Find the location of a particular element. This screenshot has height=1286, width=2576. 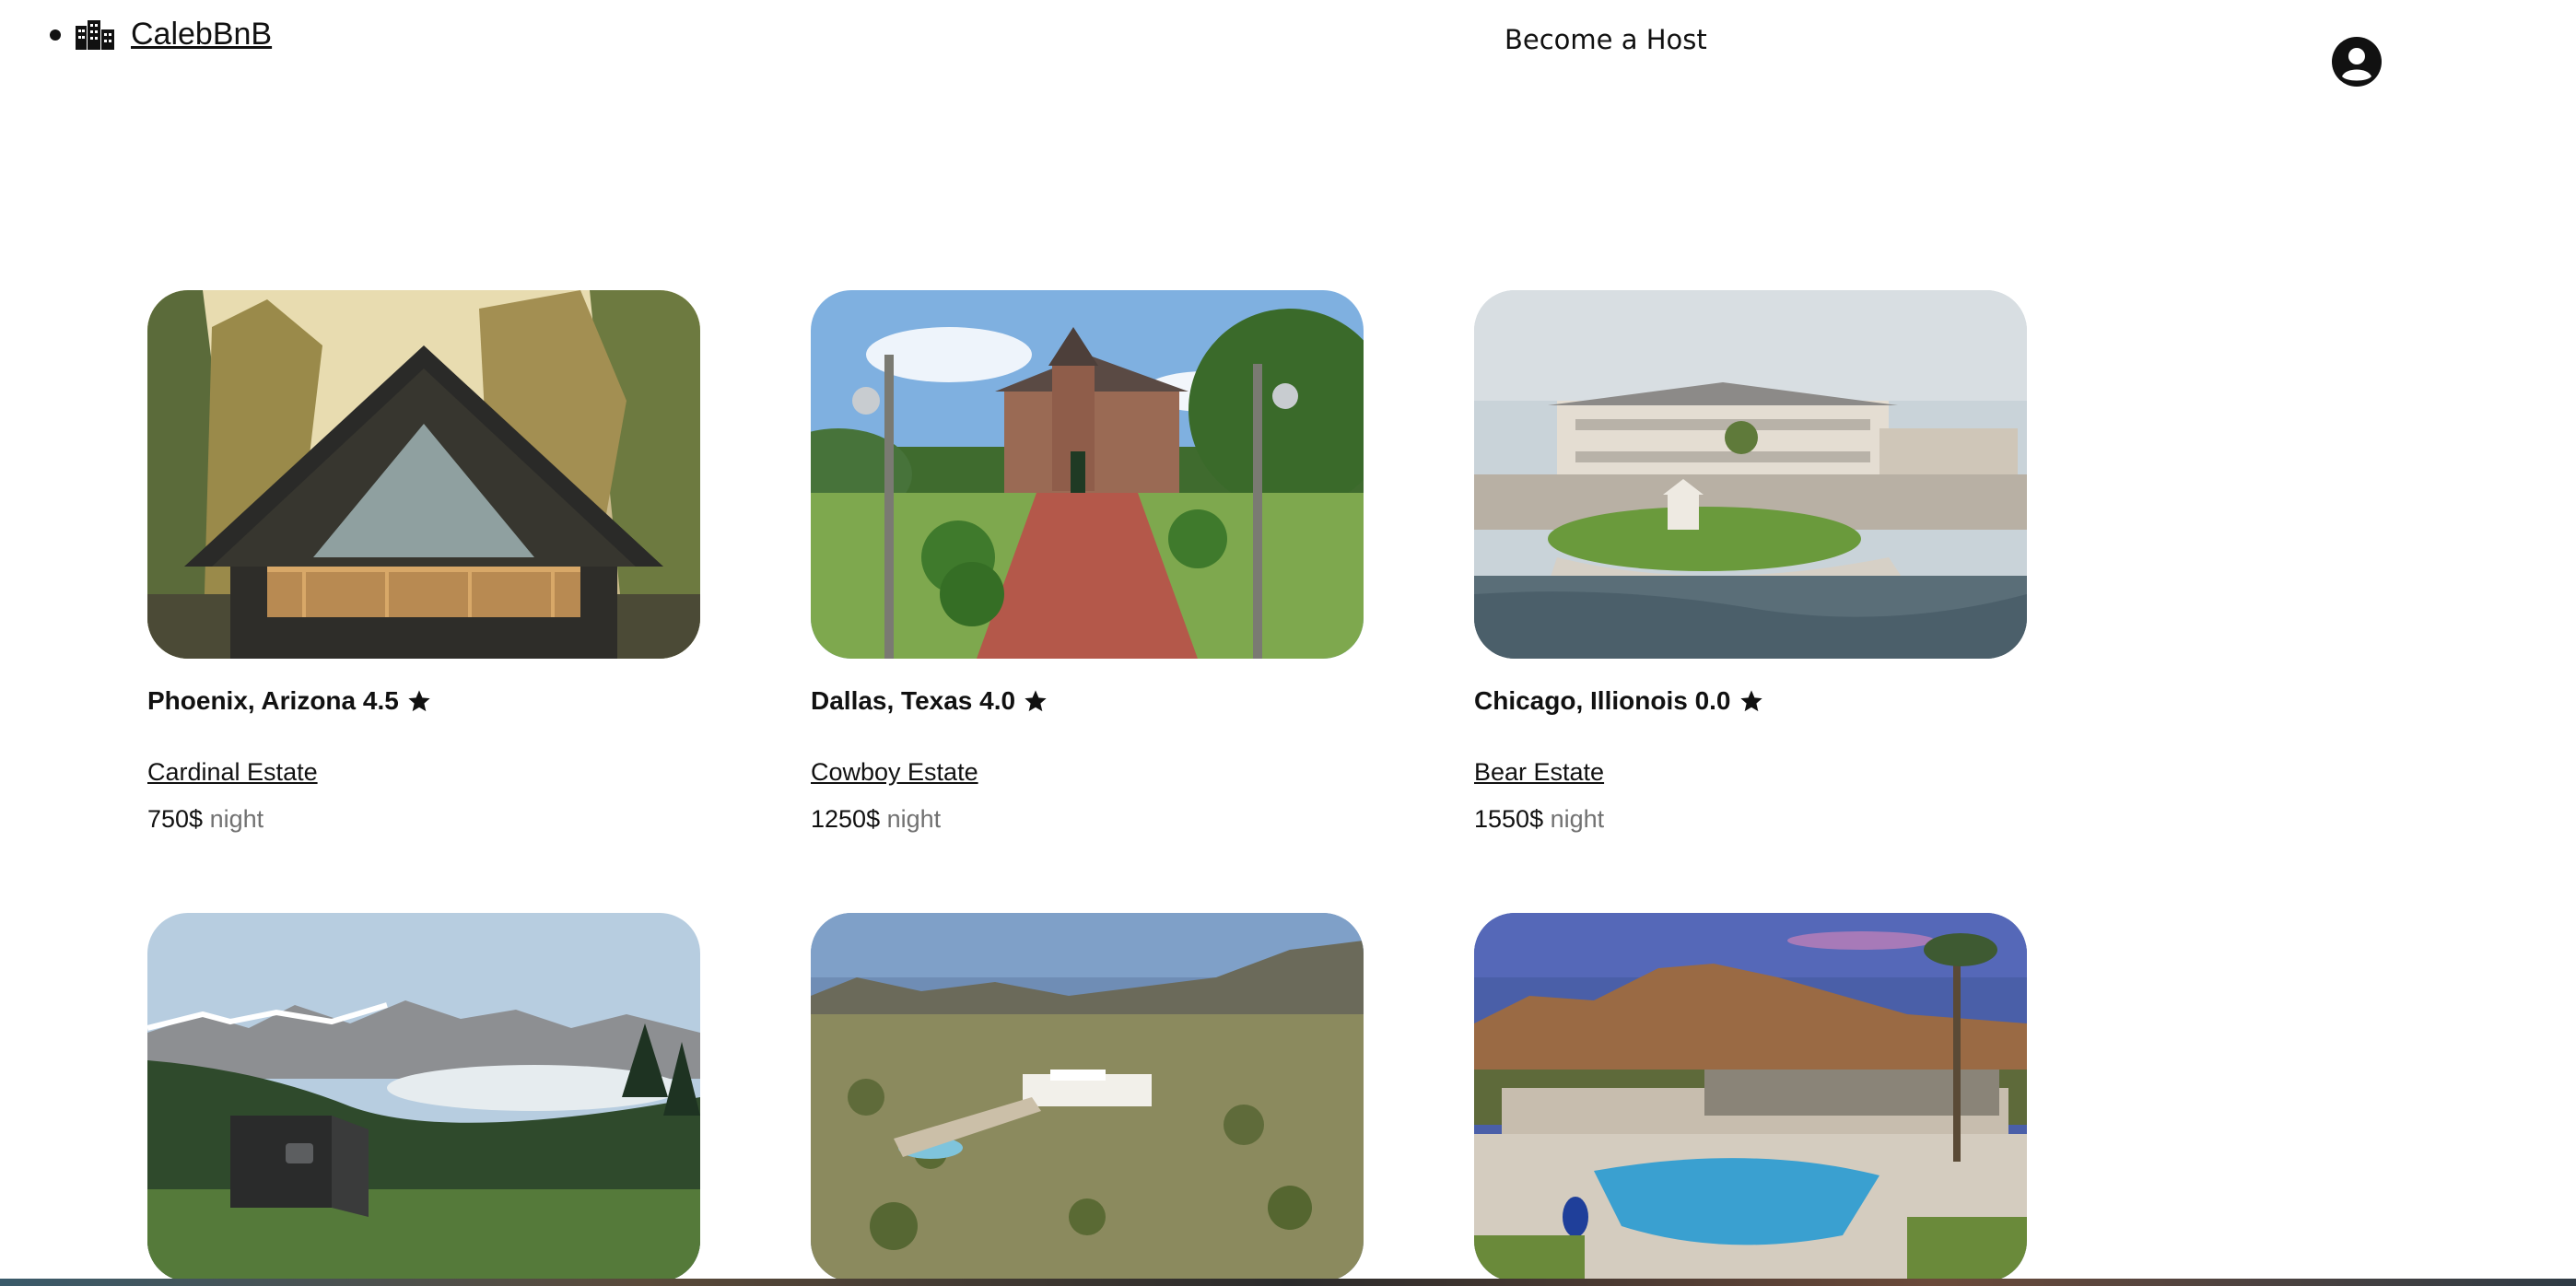

listing-photo-desert-house is located at coordinates (1087, 1097).